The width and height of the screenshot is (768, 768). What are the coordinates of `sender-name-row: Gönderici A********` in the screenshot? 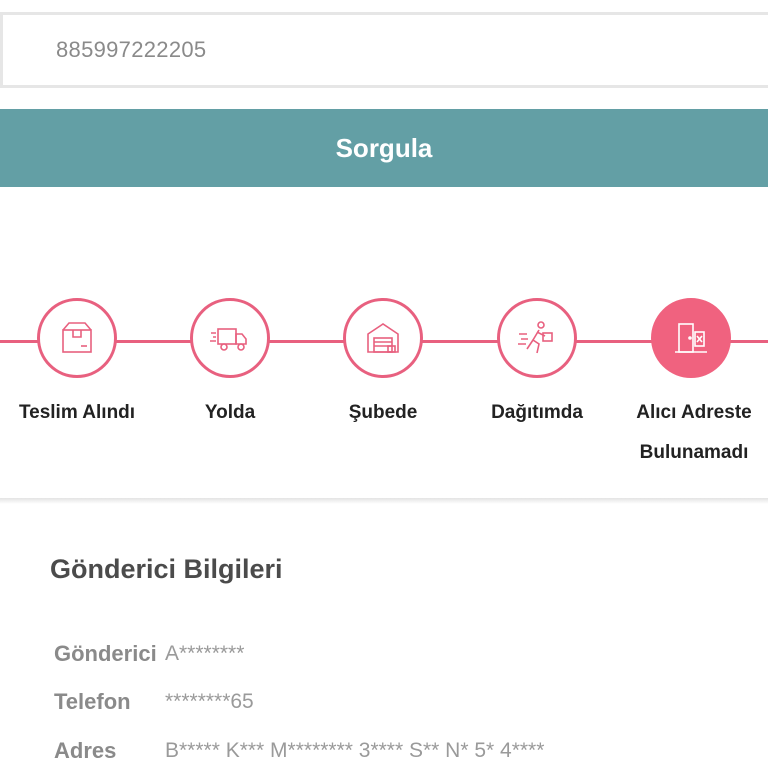 It's located at (149, 654).